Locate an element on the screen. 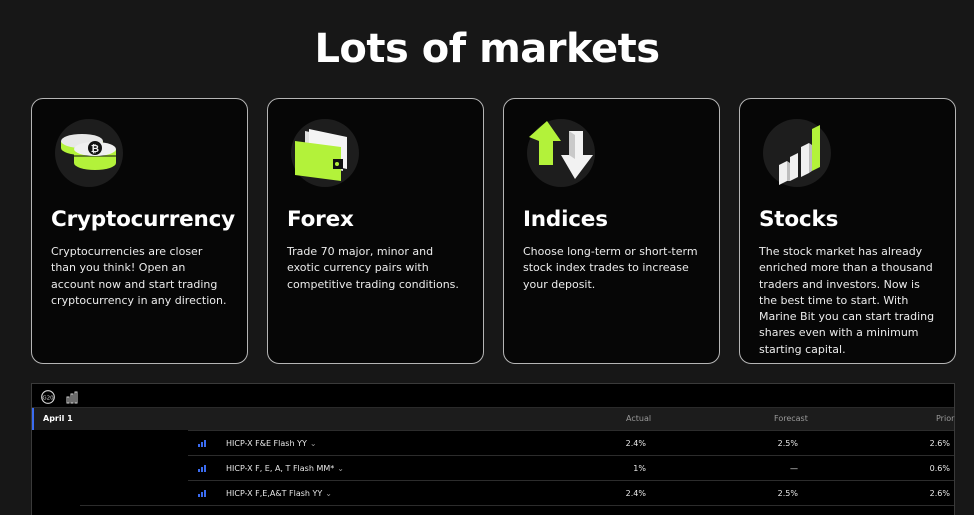 Image resolution: width=974 pixels, height=515 pixels. table-row: HICP-X F, E, A, T Flash MM* ⌄ 1% — 0.6% is located at coordinates (571, 467).